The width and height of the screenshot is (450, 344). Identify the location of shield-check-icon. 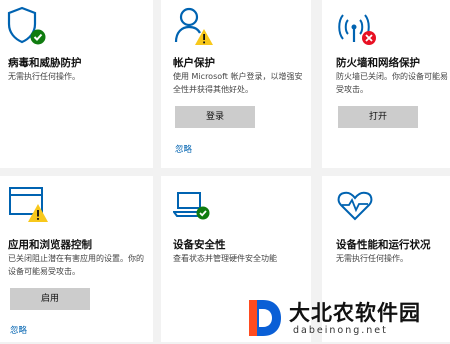
(26, 26).